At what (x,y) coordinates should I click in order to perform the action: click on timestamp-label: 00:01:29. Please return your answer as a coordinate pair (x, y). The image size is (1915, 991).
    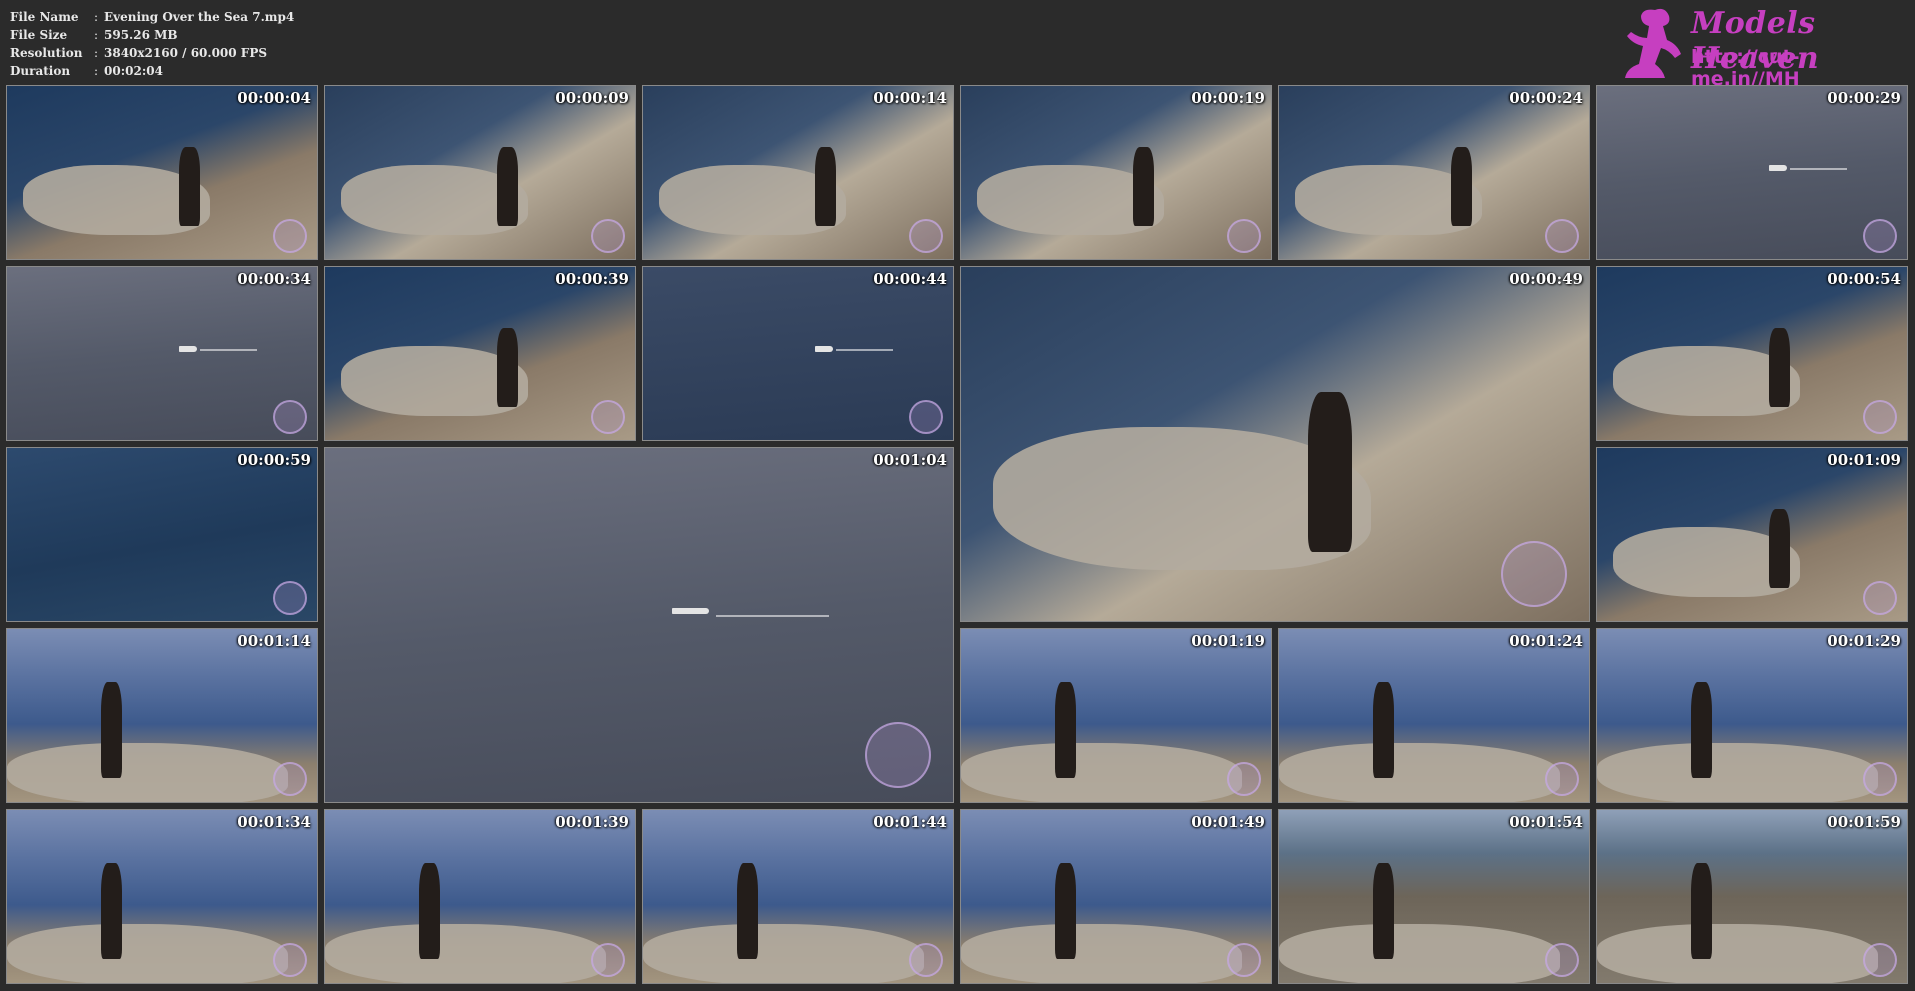
    Looking at the image, I should click on (1864, 641).